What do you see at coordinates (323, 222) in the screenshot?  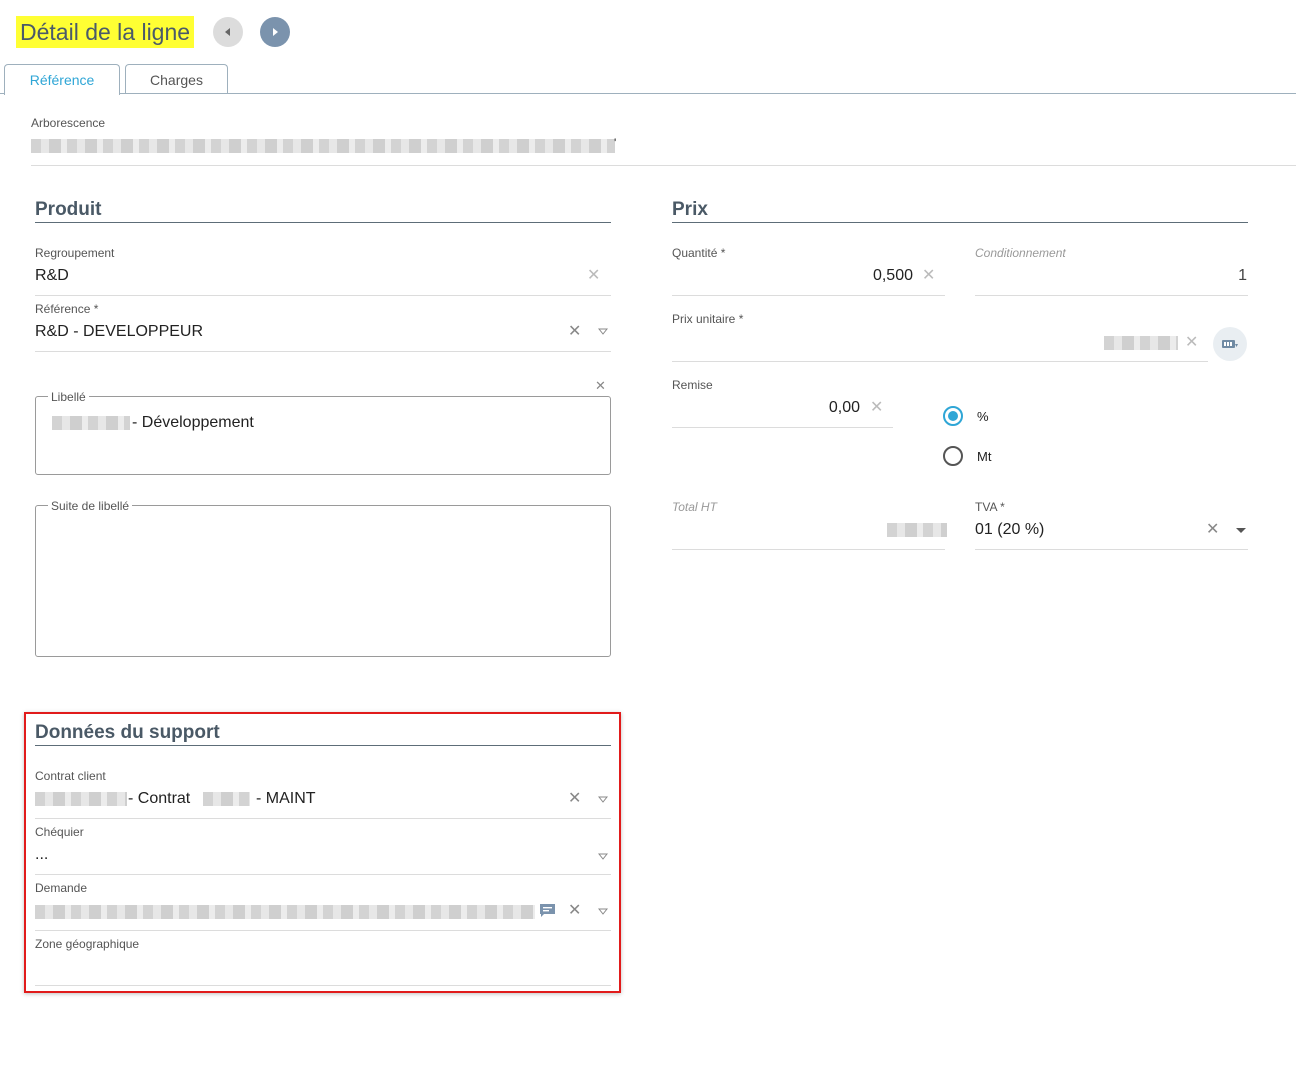 I see `produit-section-line` at bounding box center [323, 222].